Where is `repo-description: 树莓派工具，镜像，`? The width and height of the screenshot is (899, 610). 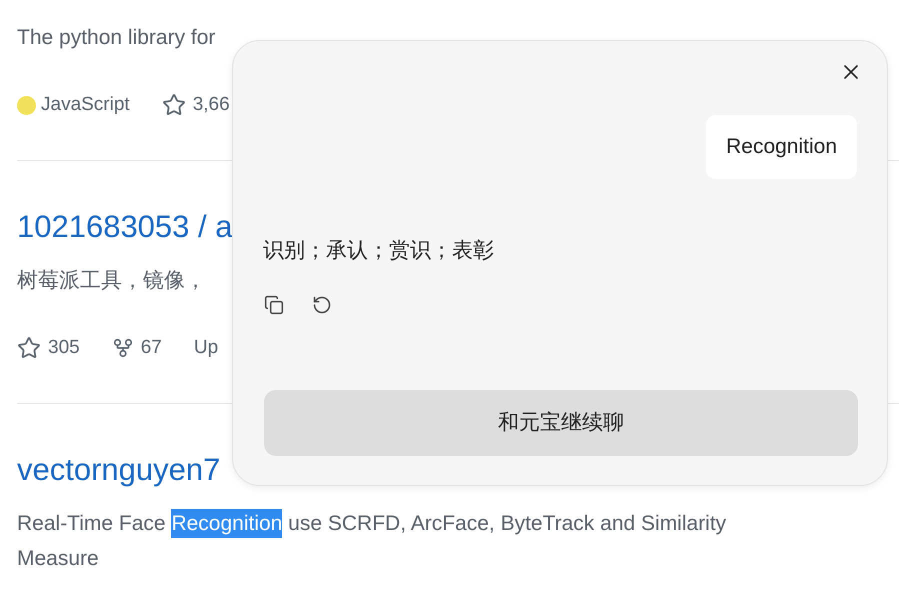
repo-description: 树莓派工具，镜像， is located at coordinates (111, 281).